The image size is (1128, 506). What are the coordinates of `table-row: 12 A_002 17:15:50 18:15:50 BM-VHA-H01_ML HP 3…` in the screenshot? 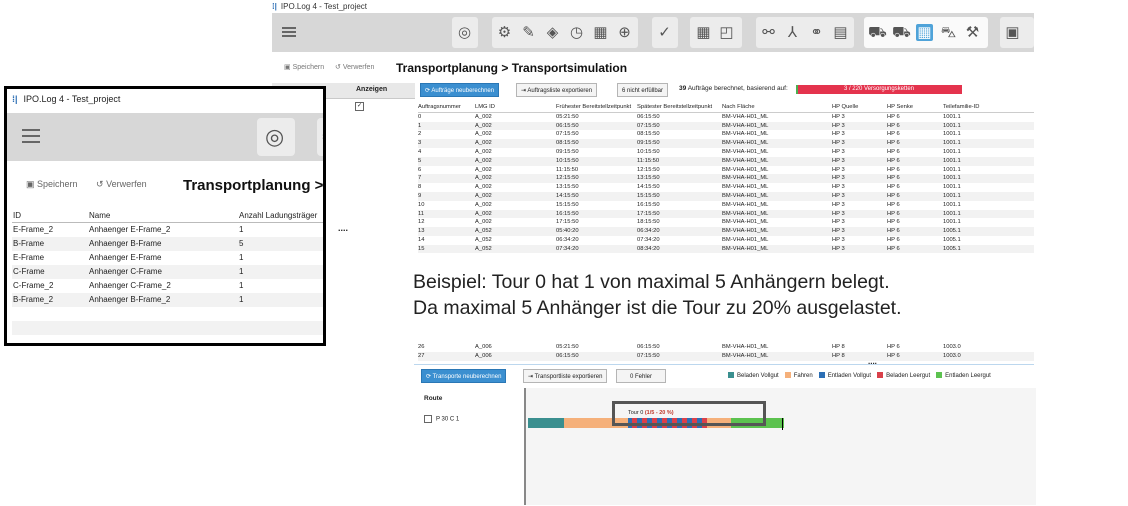 It's located at (726, 222).